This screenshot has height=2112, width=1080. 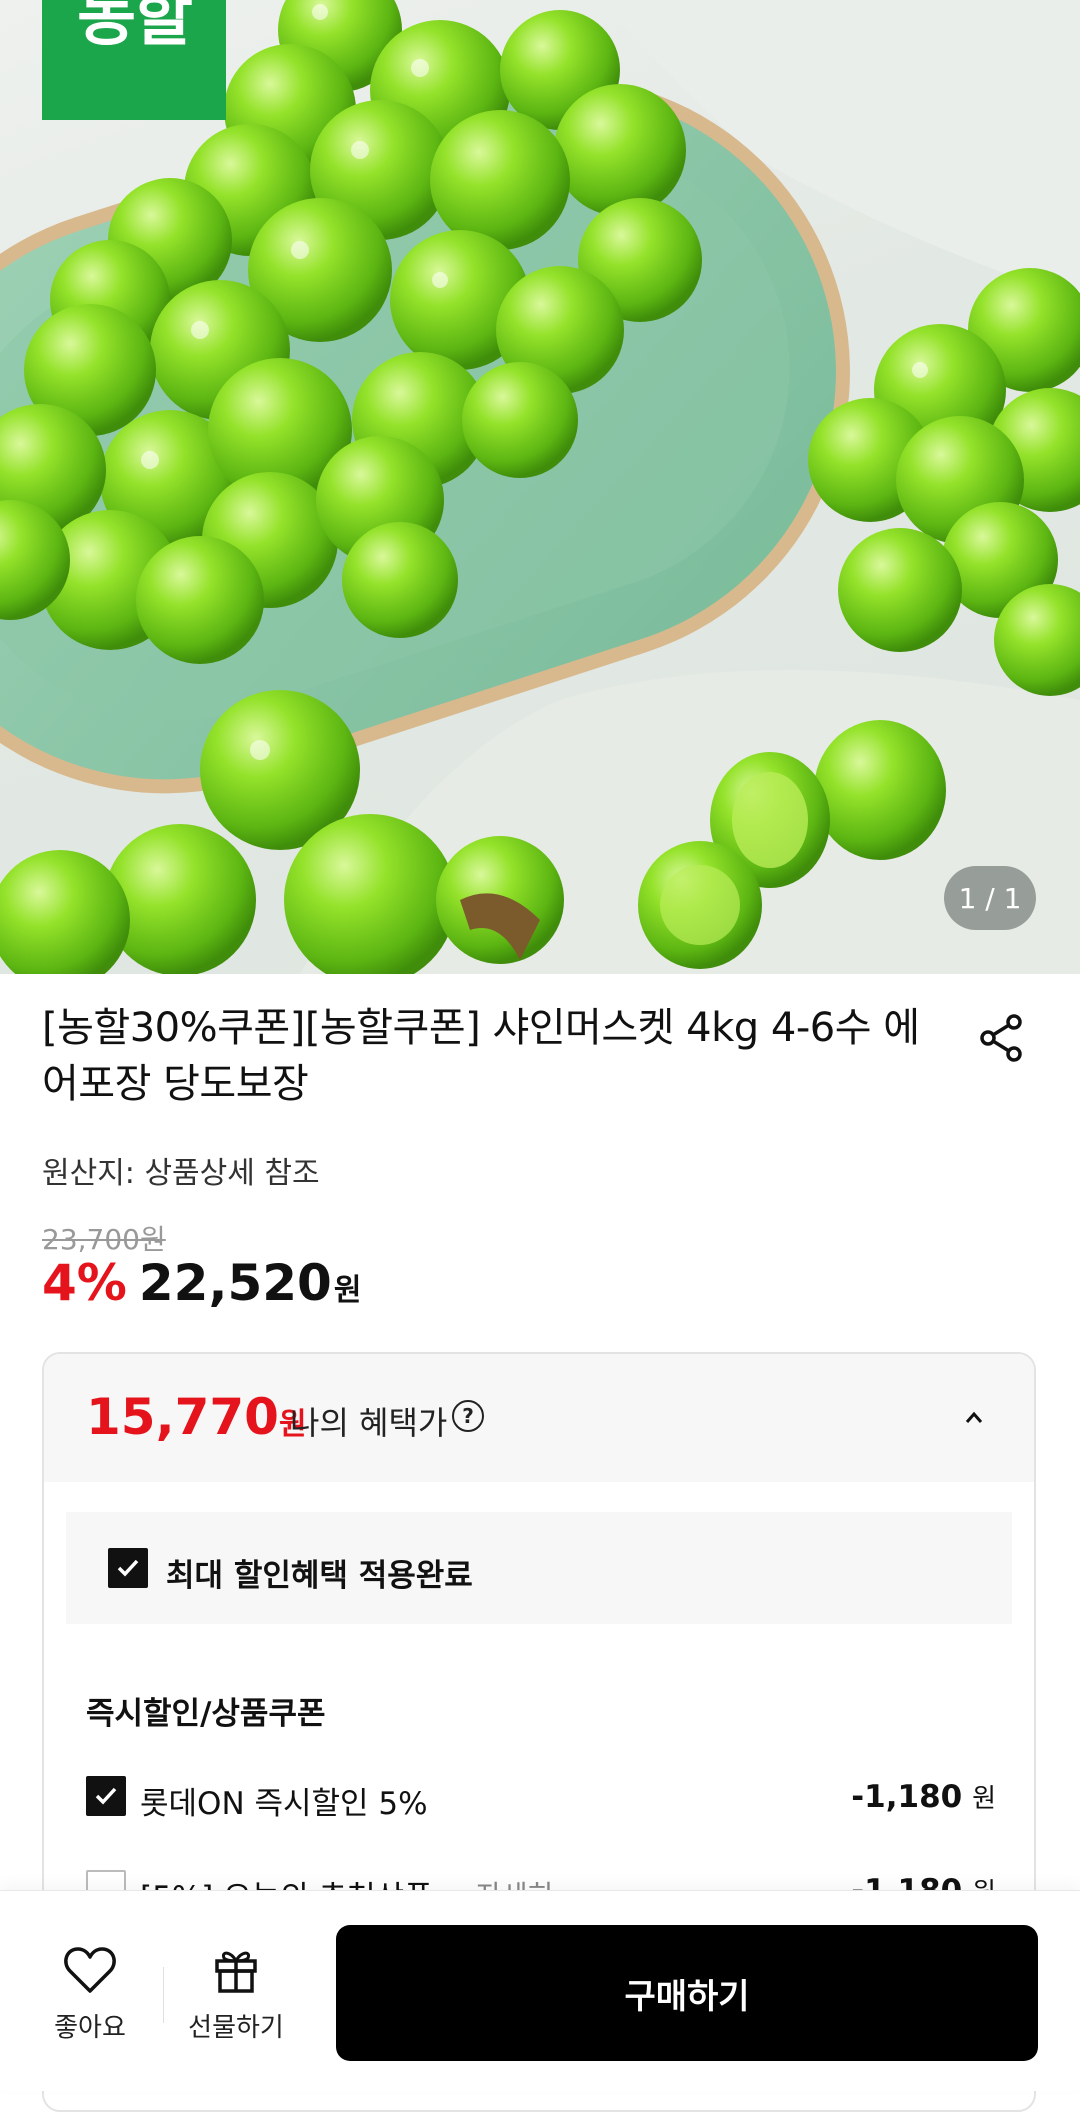 What do you see at coordinates (182, 1417) in the screenshot?
I see `benefit-price-value: 15,770` at bounding box center [182, 1417].